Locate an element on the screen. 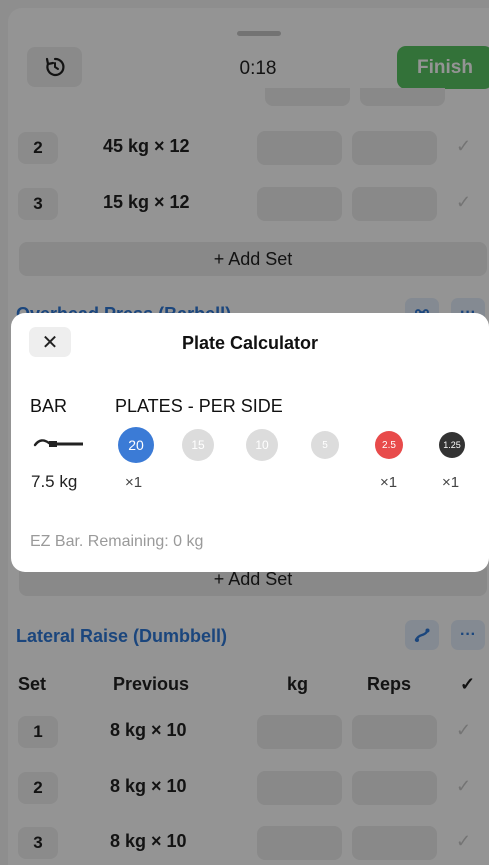  plate-10: 10 is located at coordinates (262, 445).